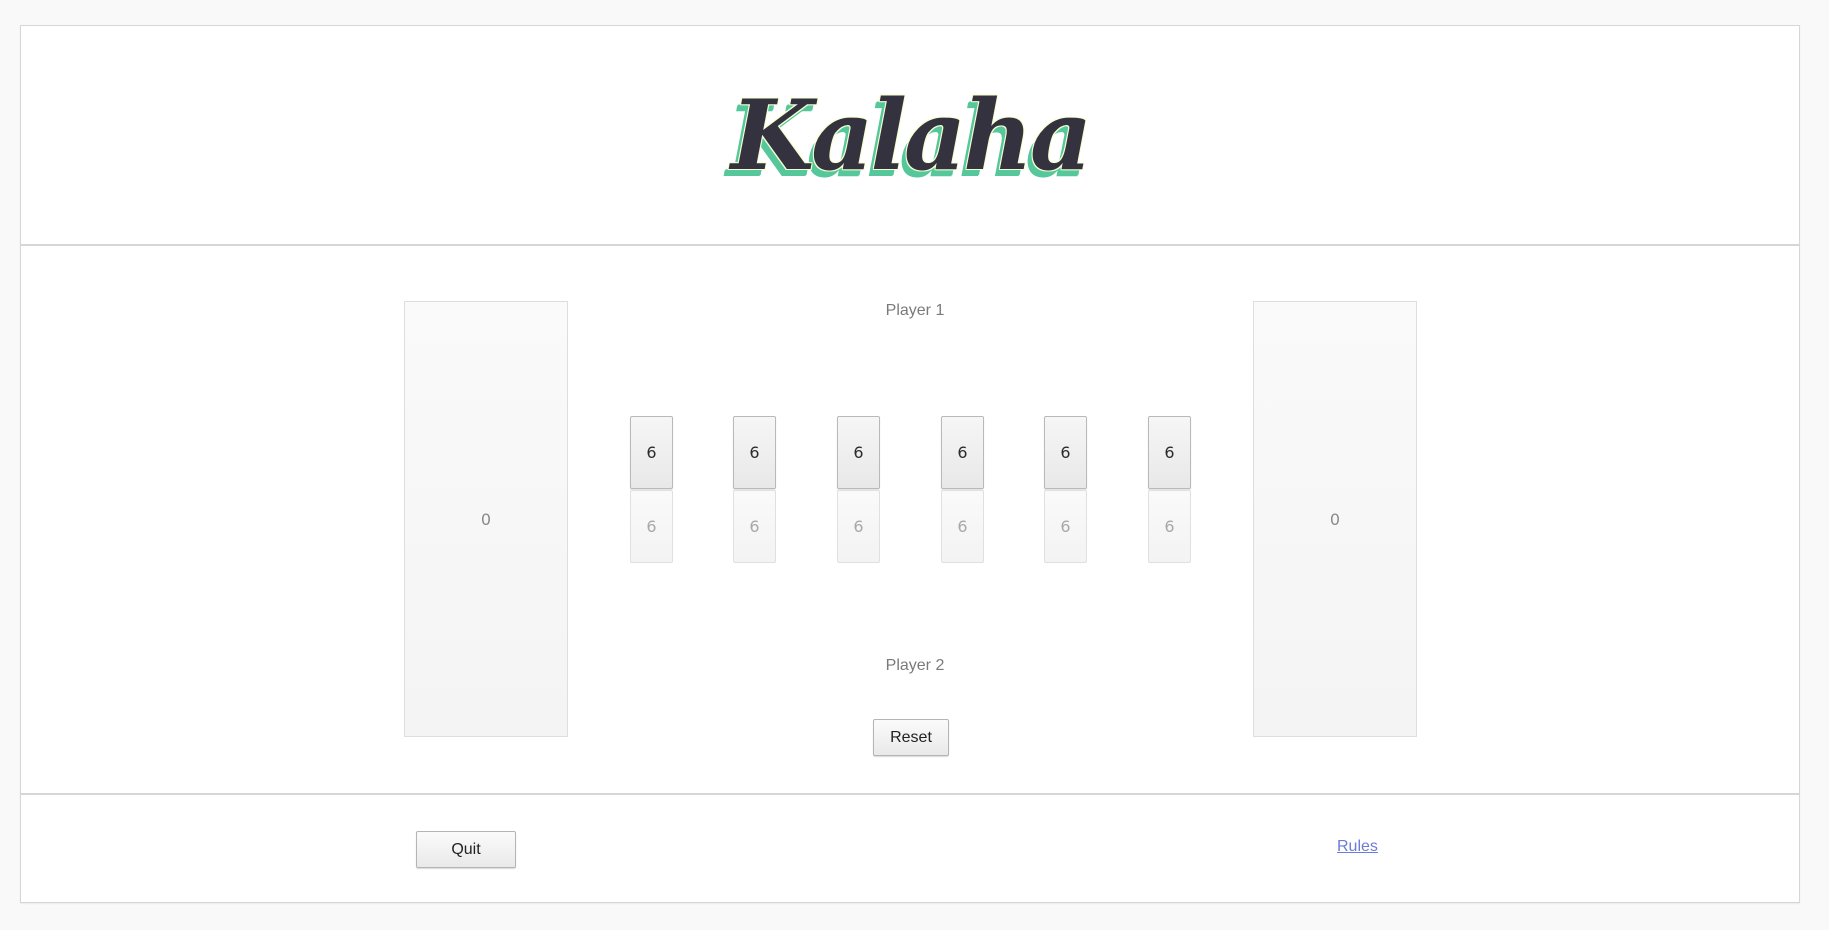 Image resolution: width=1829 pixels, height=930 pixels. What do you see at coordinates (858, 526) in the screenshot?
I see `player2-pit-3: 6` at bounding box center [858, 526].